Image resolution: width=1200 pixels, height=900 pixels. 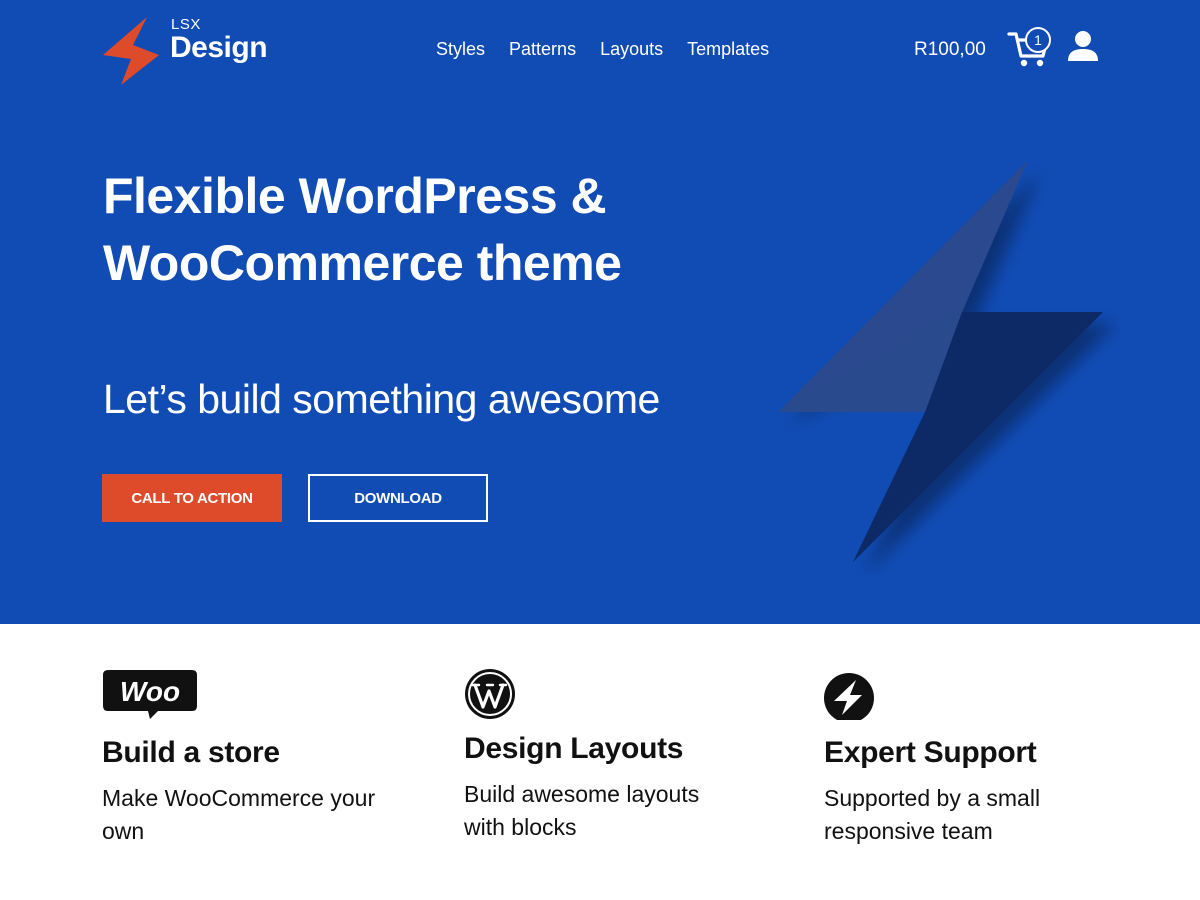 I want to click on woo-icon-text: Woo, so click(x=150, y=691).